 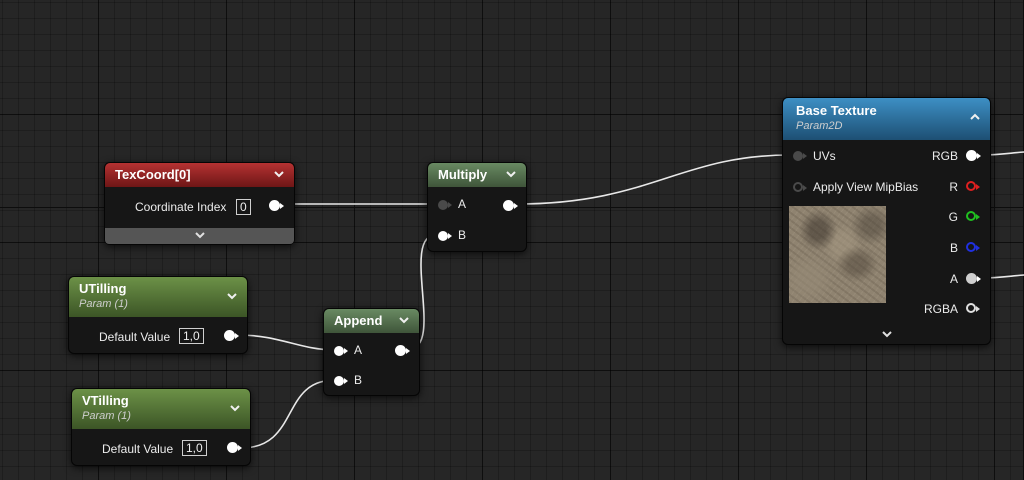 What do you see at coordinates (105, 400) in the screenshot?
I see `node-title: VTilling` at bounding box center [105, 400].